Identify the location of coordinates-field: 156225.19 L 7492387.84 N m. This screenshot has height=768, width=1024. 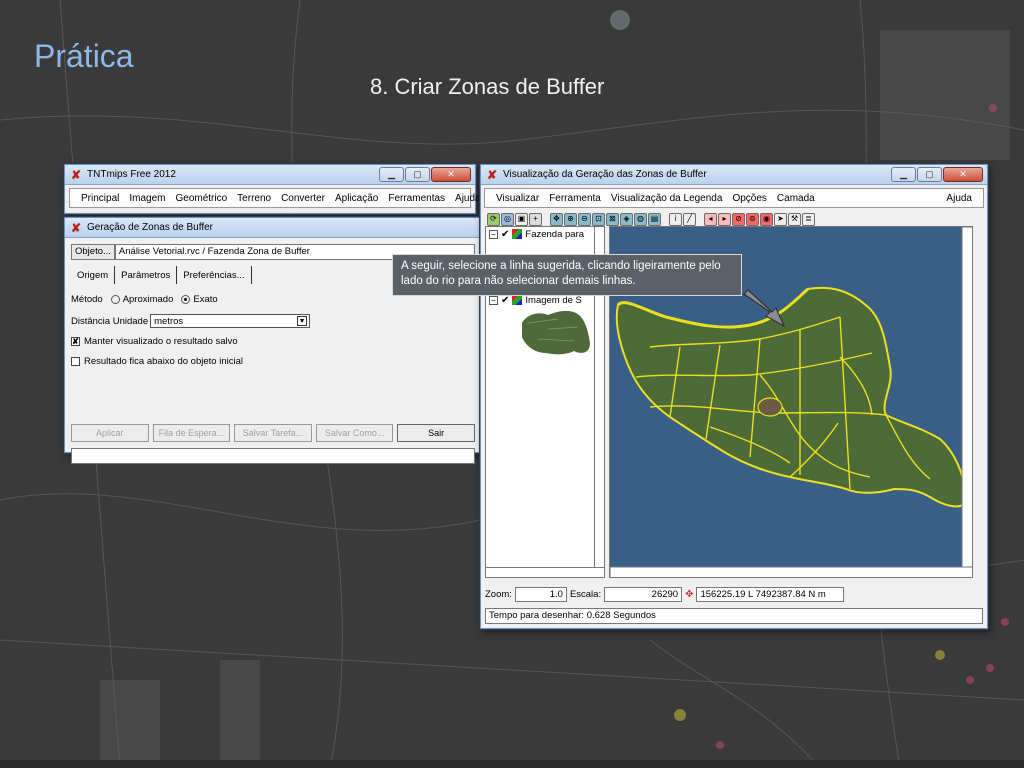
(770, 594).